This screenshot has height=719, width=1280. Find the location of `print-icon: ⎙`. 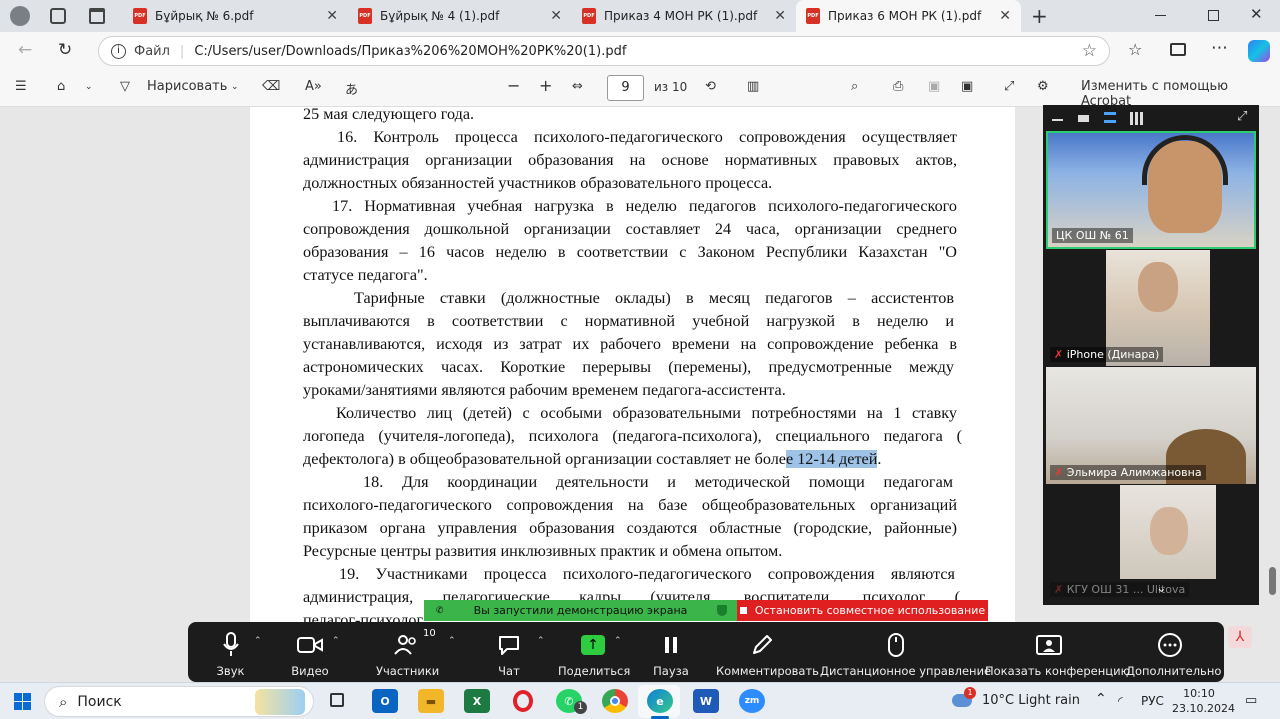

print-icon: ⎙ is located at coordinates (898, 86).